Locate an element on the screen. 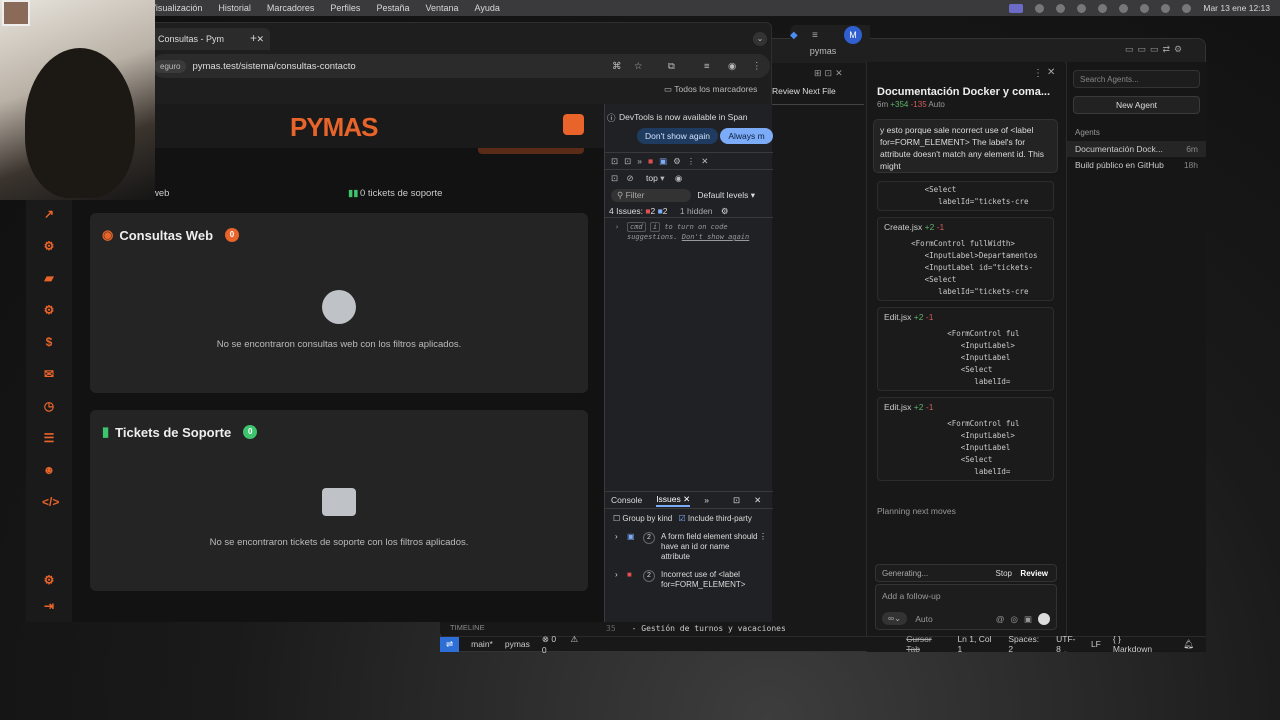 This screenshot has height=720, width=1280. clock-icon: ◷ is located at coordinates (49, 406).